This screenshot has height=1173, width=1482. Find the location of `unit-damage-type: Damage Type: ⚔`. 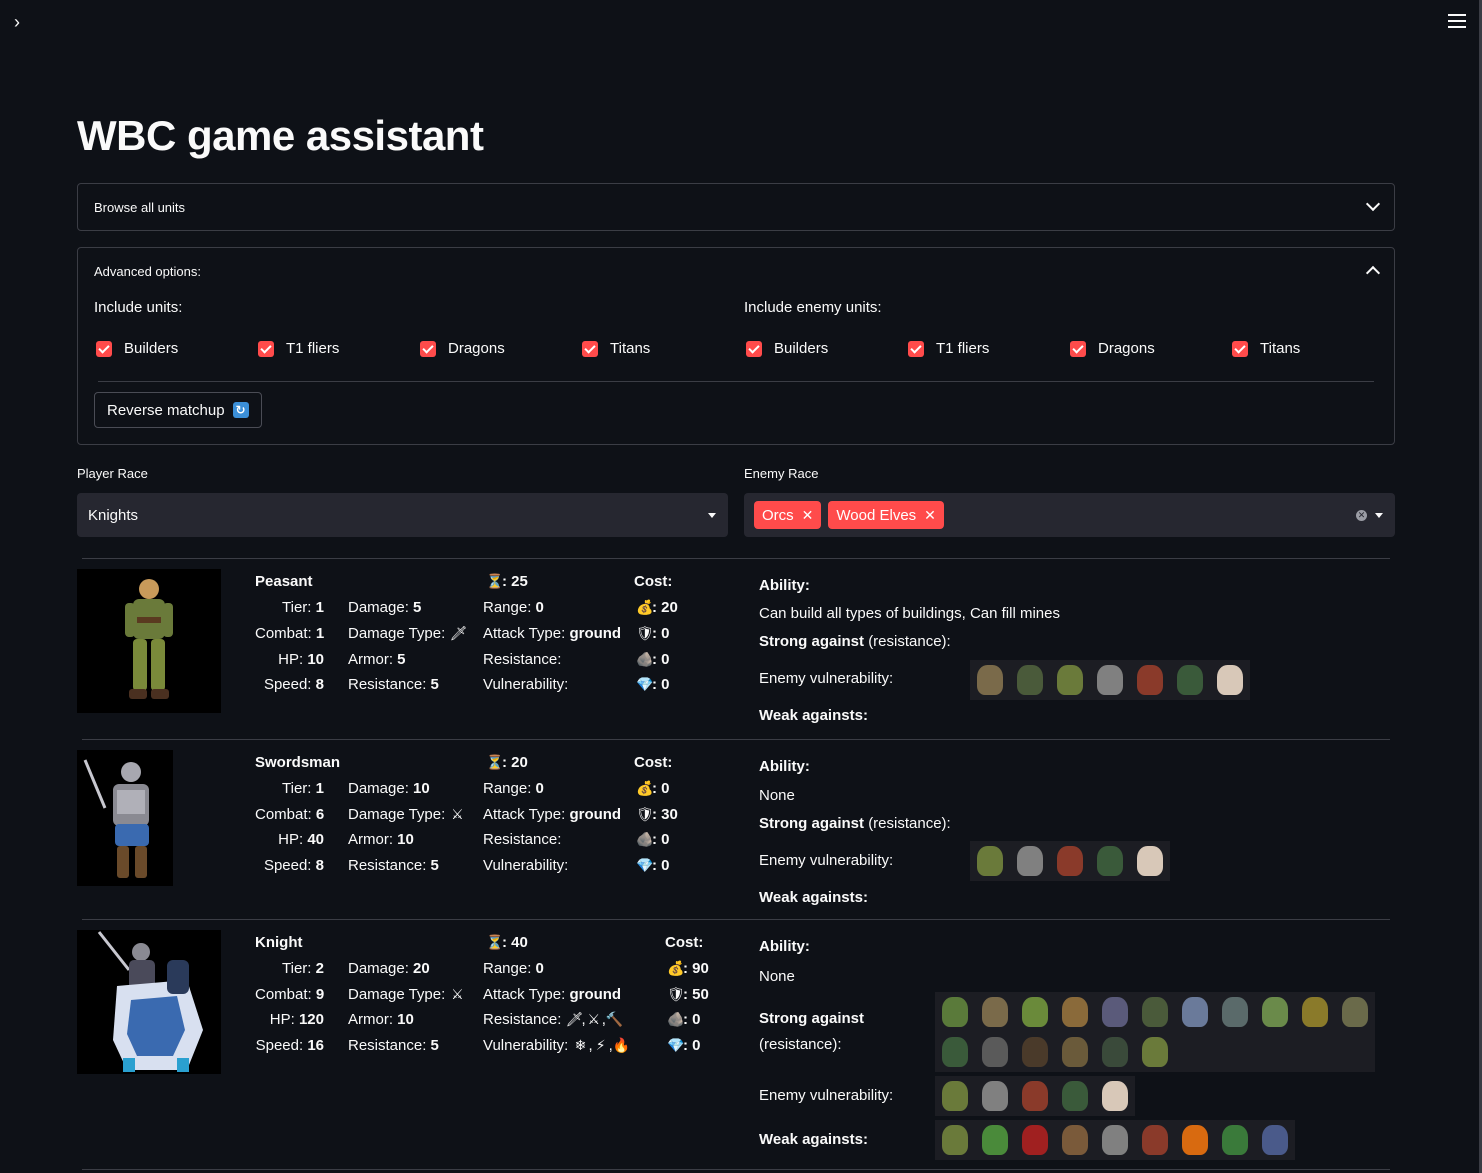

unit-damage-type: Damage Type: ⚔ is located at coordinates (406, 814).